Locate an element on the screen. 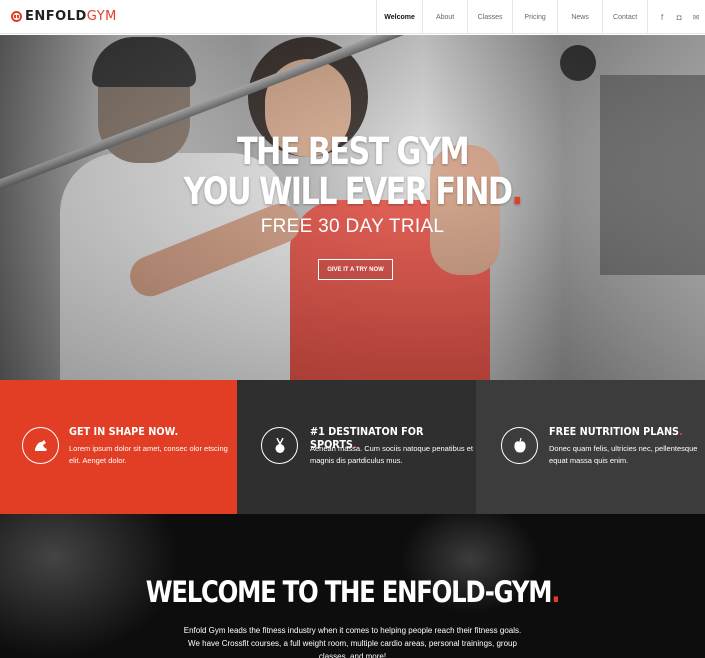 The image size is (705, 658). instagram-icon: ◘ is located at coordinates (679, 17).